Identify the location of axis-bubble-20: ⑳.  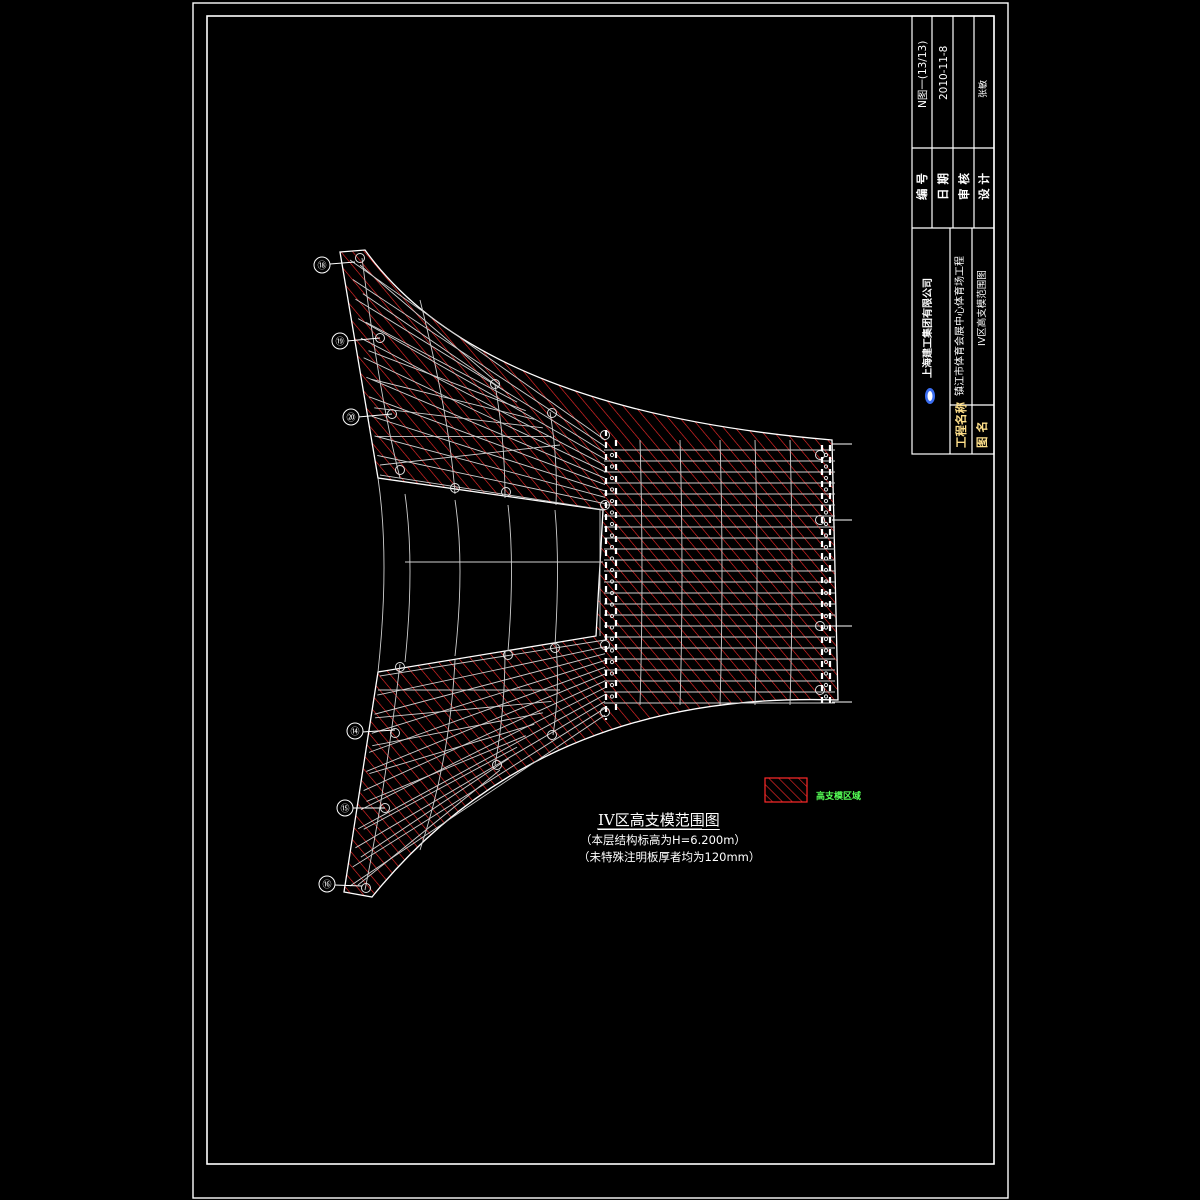
(351, 417).